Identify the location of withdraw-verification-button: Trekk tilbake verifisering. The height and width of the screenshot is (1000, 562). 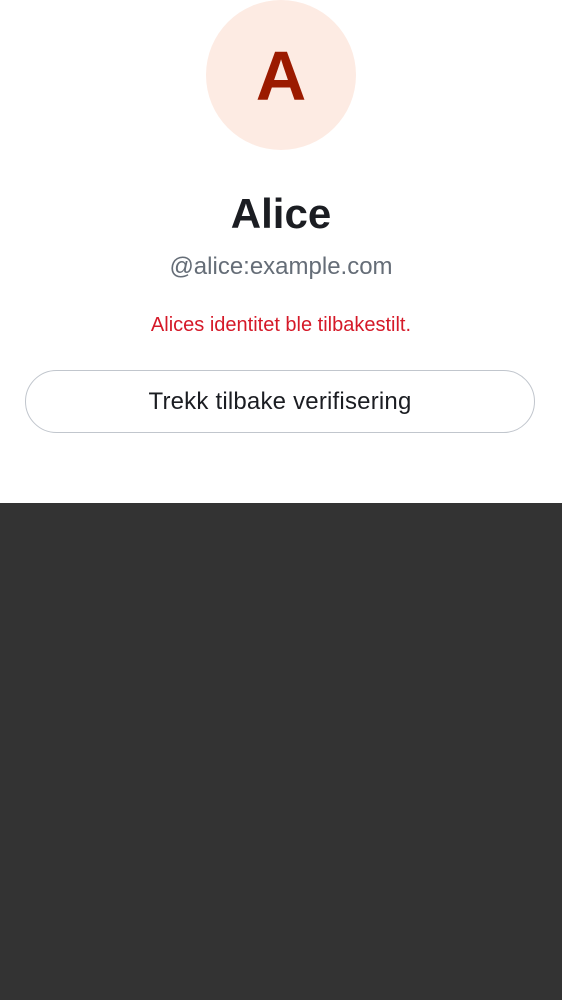
(280, 401).